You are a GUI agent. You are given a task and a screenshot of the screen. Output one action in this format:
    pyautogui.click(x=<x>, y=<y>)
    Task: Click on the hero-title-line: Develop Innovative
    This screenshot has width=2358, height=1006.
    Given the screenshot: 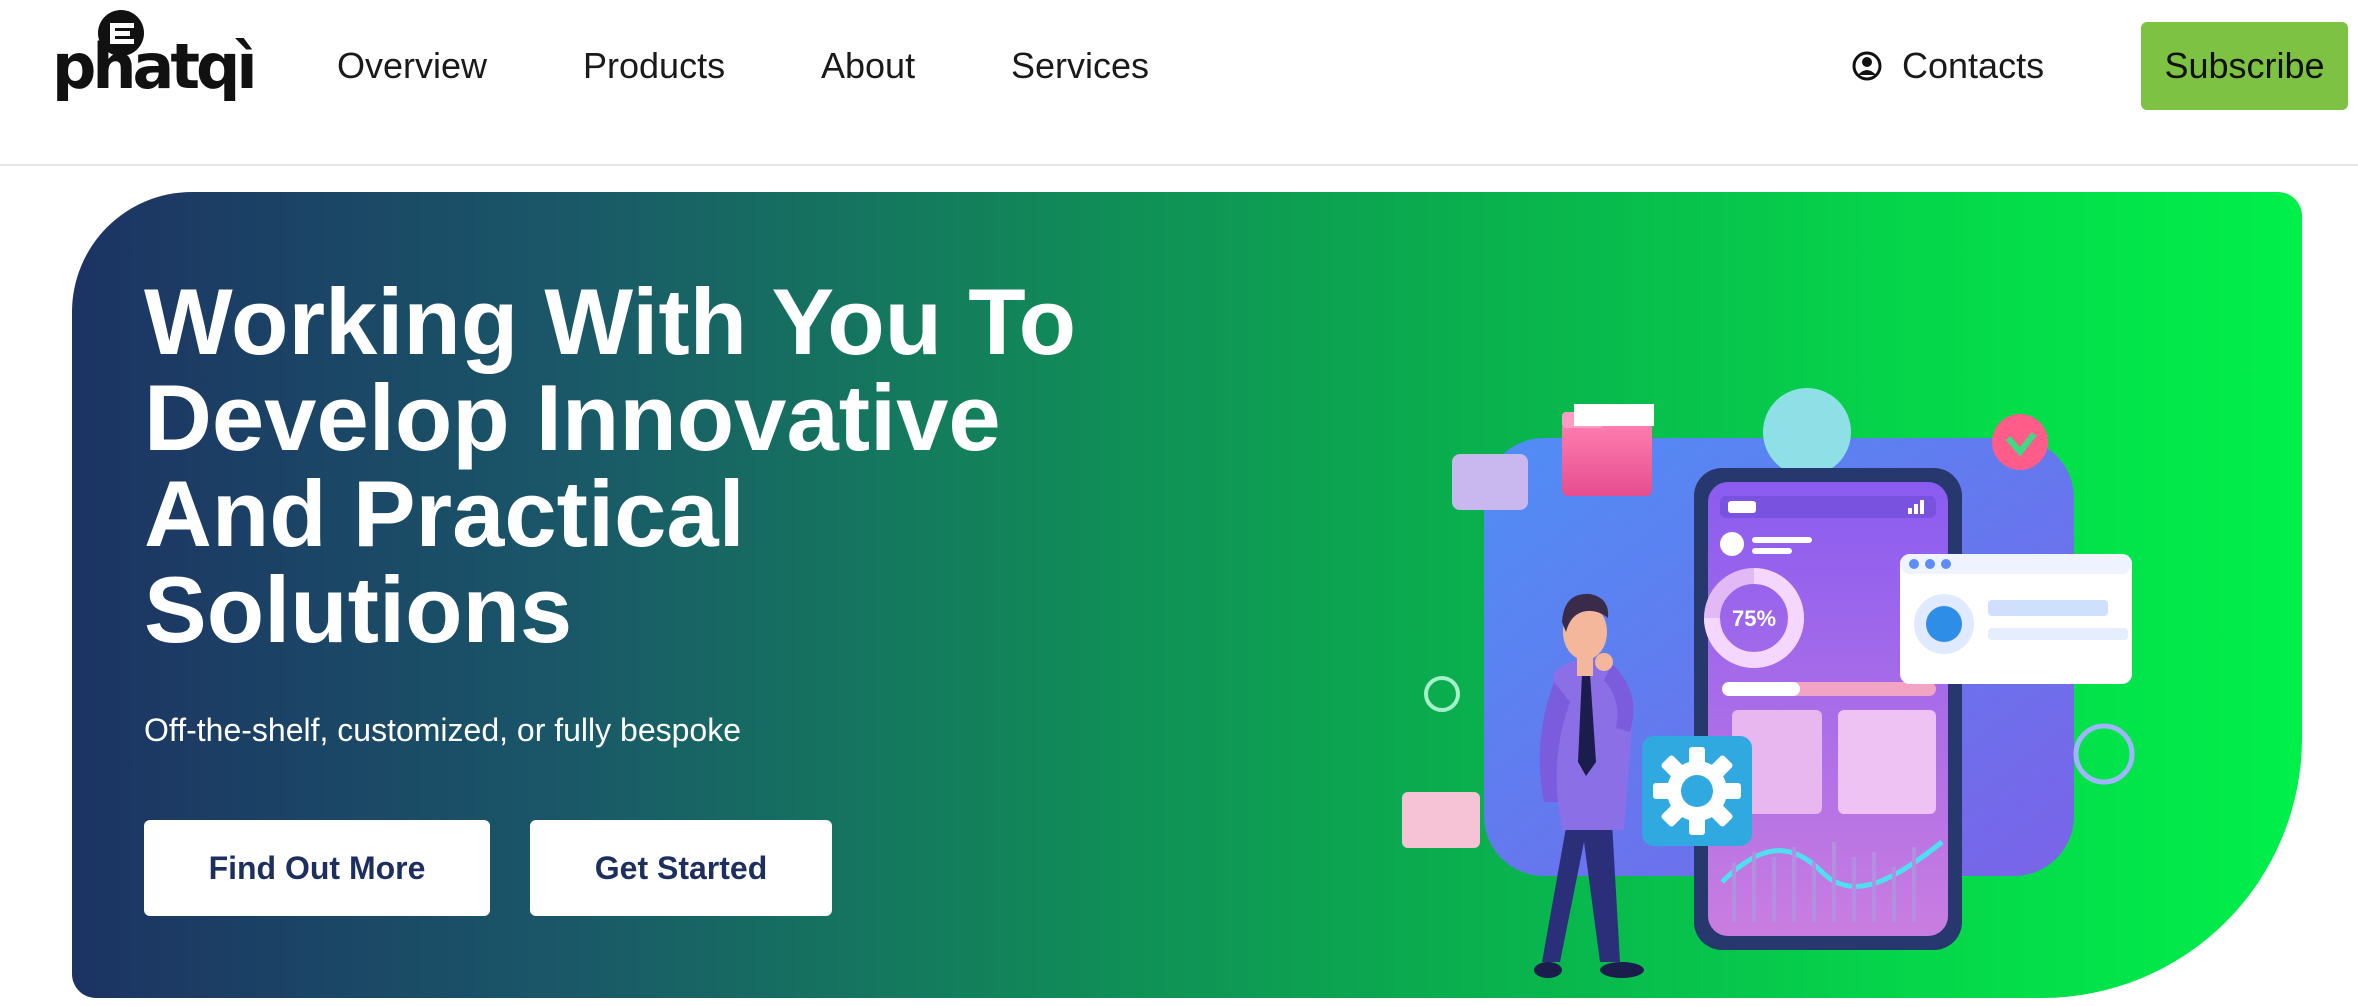 What is the action you would take?
    pyautogui.click(x=572, y=417)
    